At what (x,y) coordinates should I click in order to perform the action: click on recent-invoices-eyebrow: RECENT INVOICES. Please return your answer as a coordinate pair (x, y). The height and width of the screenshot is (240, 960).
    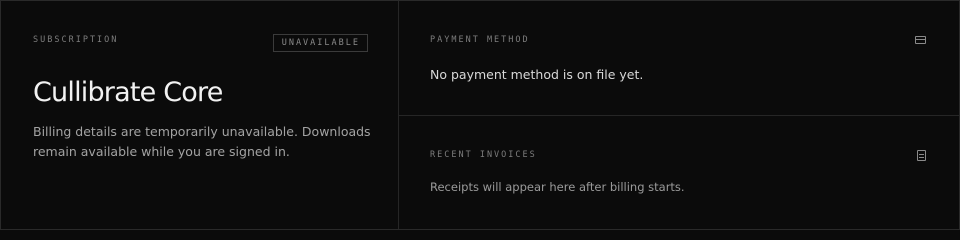
    Looking at the image, I should click on (483, 155).